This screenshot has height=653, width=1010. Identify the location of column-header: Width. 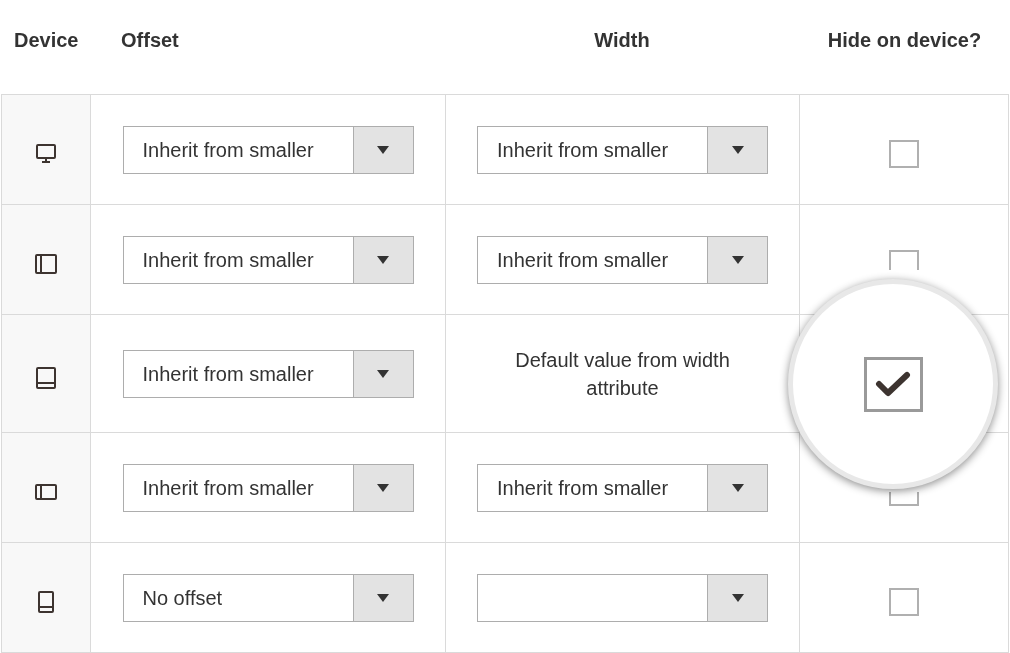
(622, 40).